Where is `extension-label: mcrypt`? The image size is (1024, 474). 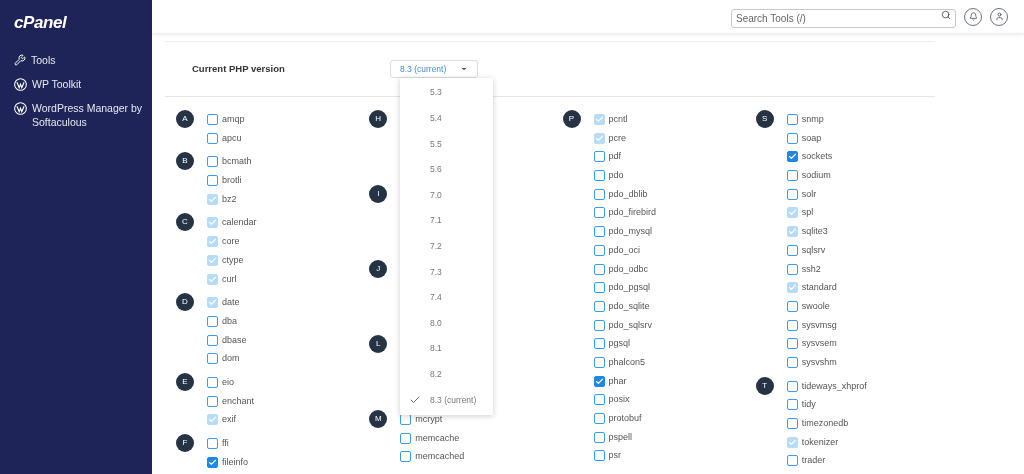
extension-label: mcrypt is located at coordinates (429, 419).